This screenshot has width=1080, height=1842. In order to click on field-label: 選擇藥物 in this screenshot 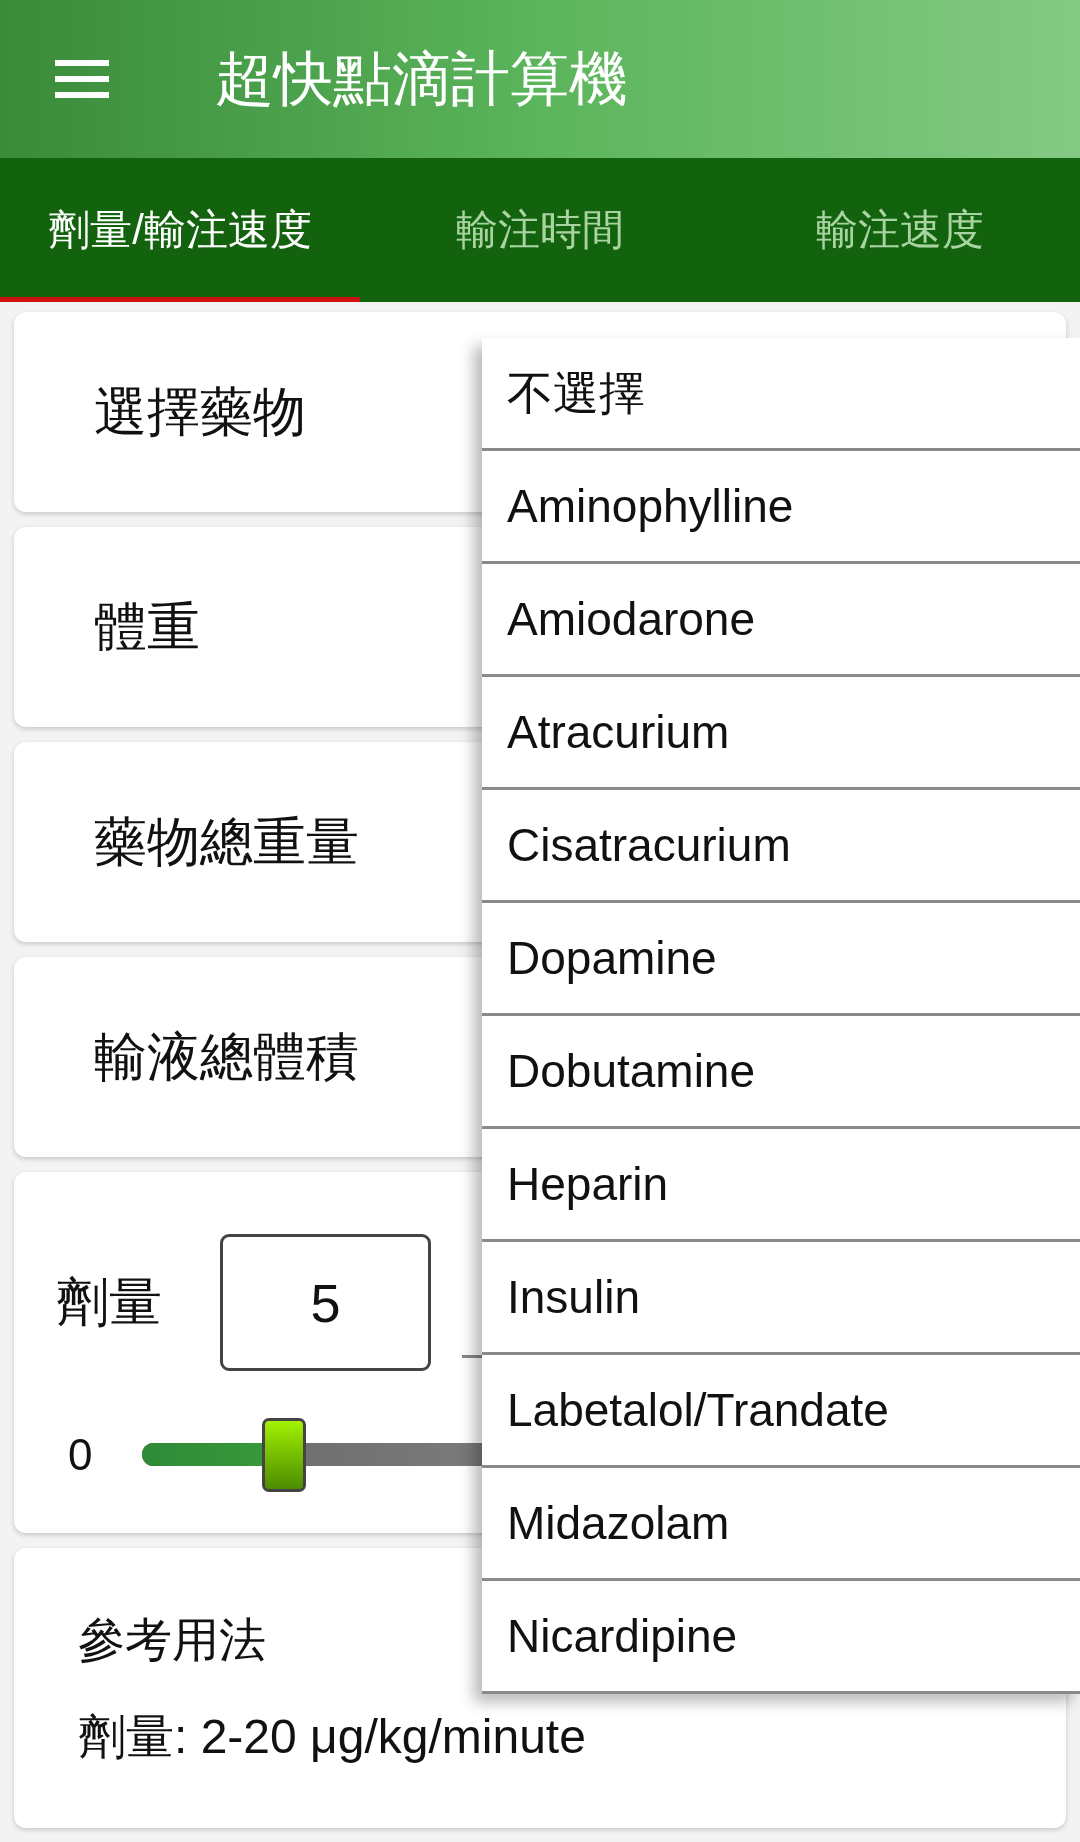, I will do `click(200, 412)`.